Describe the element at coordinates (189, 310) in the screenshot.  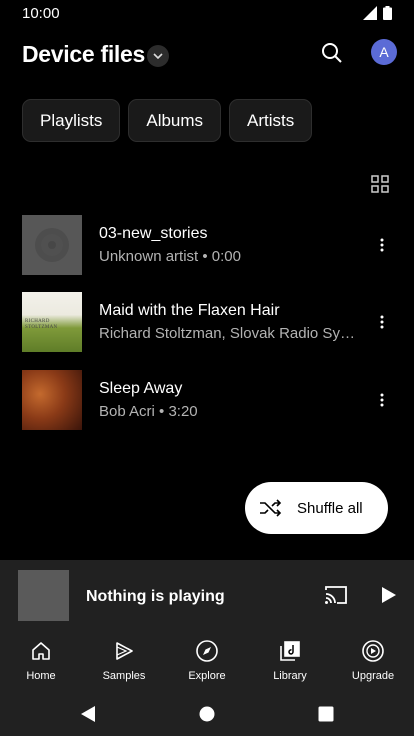
I see `track-title: Maid with the Flaxen Hair` at that location.